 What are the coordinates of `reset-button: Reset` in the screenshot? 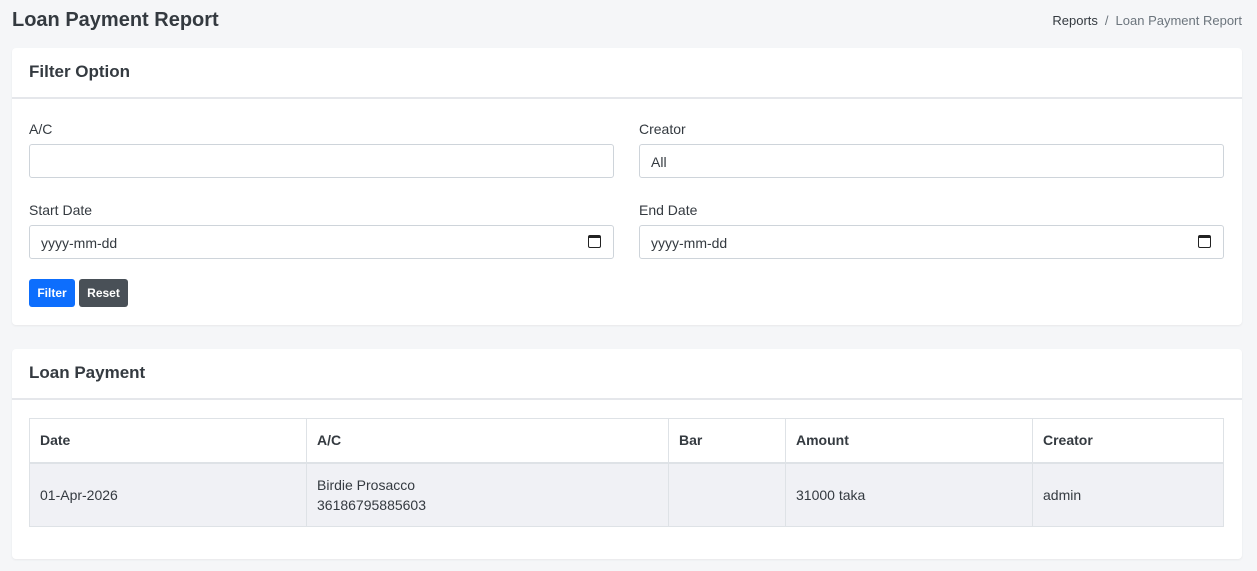 It's located at (103, 293).